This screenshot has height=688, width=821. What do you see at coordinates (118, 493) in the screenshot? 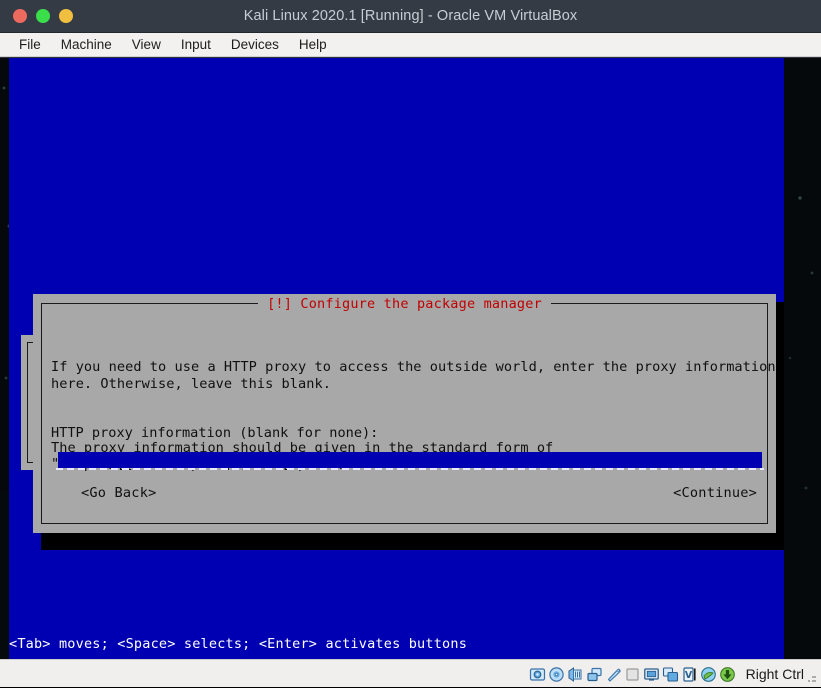
I see `go-back-button: <Go Back>` at bounding box center [118, 493].